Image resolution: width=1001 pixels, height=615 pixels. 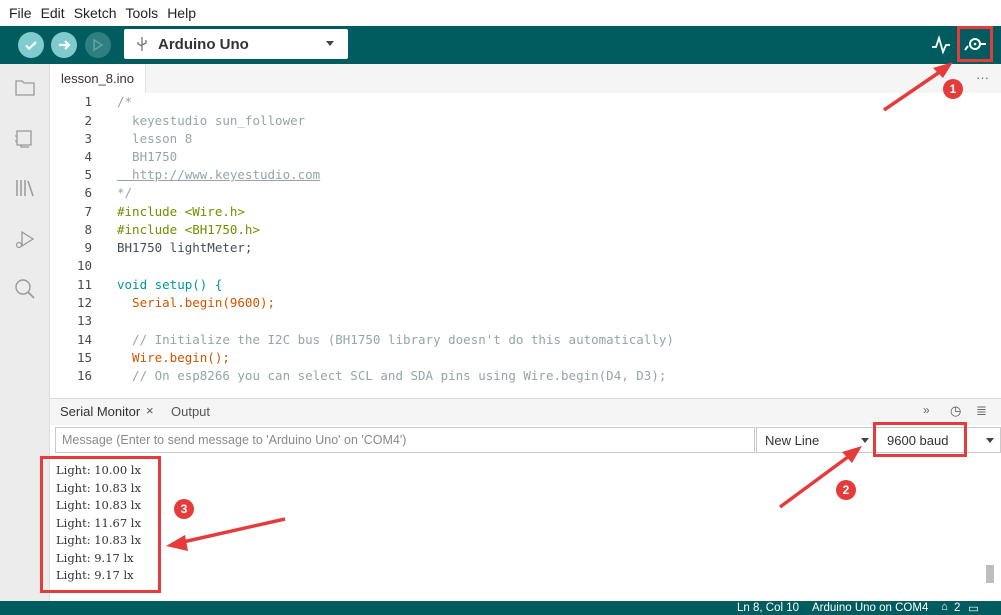 What do you see at coordinates (846, 490) in the screenshot?
I see `annotation-badge-2: 2` at bounding box center [846, 490].